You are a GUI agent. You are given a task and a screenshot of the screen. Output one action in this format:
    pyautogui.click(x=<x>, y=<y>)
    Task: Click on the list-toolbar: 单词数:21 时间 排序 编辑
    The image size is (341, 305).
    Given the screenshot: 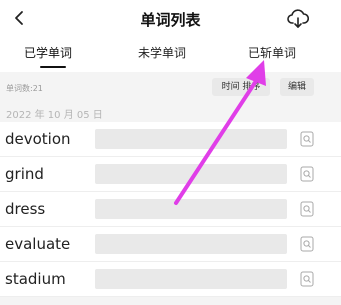 What is the action you would take?
    pyautogui.click(x=170, y=88)
    